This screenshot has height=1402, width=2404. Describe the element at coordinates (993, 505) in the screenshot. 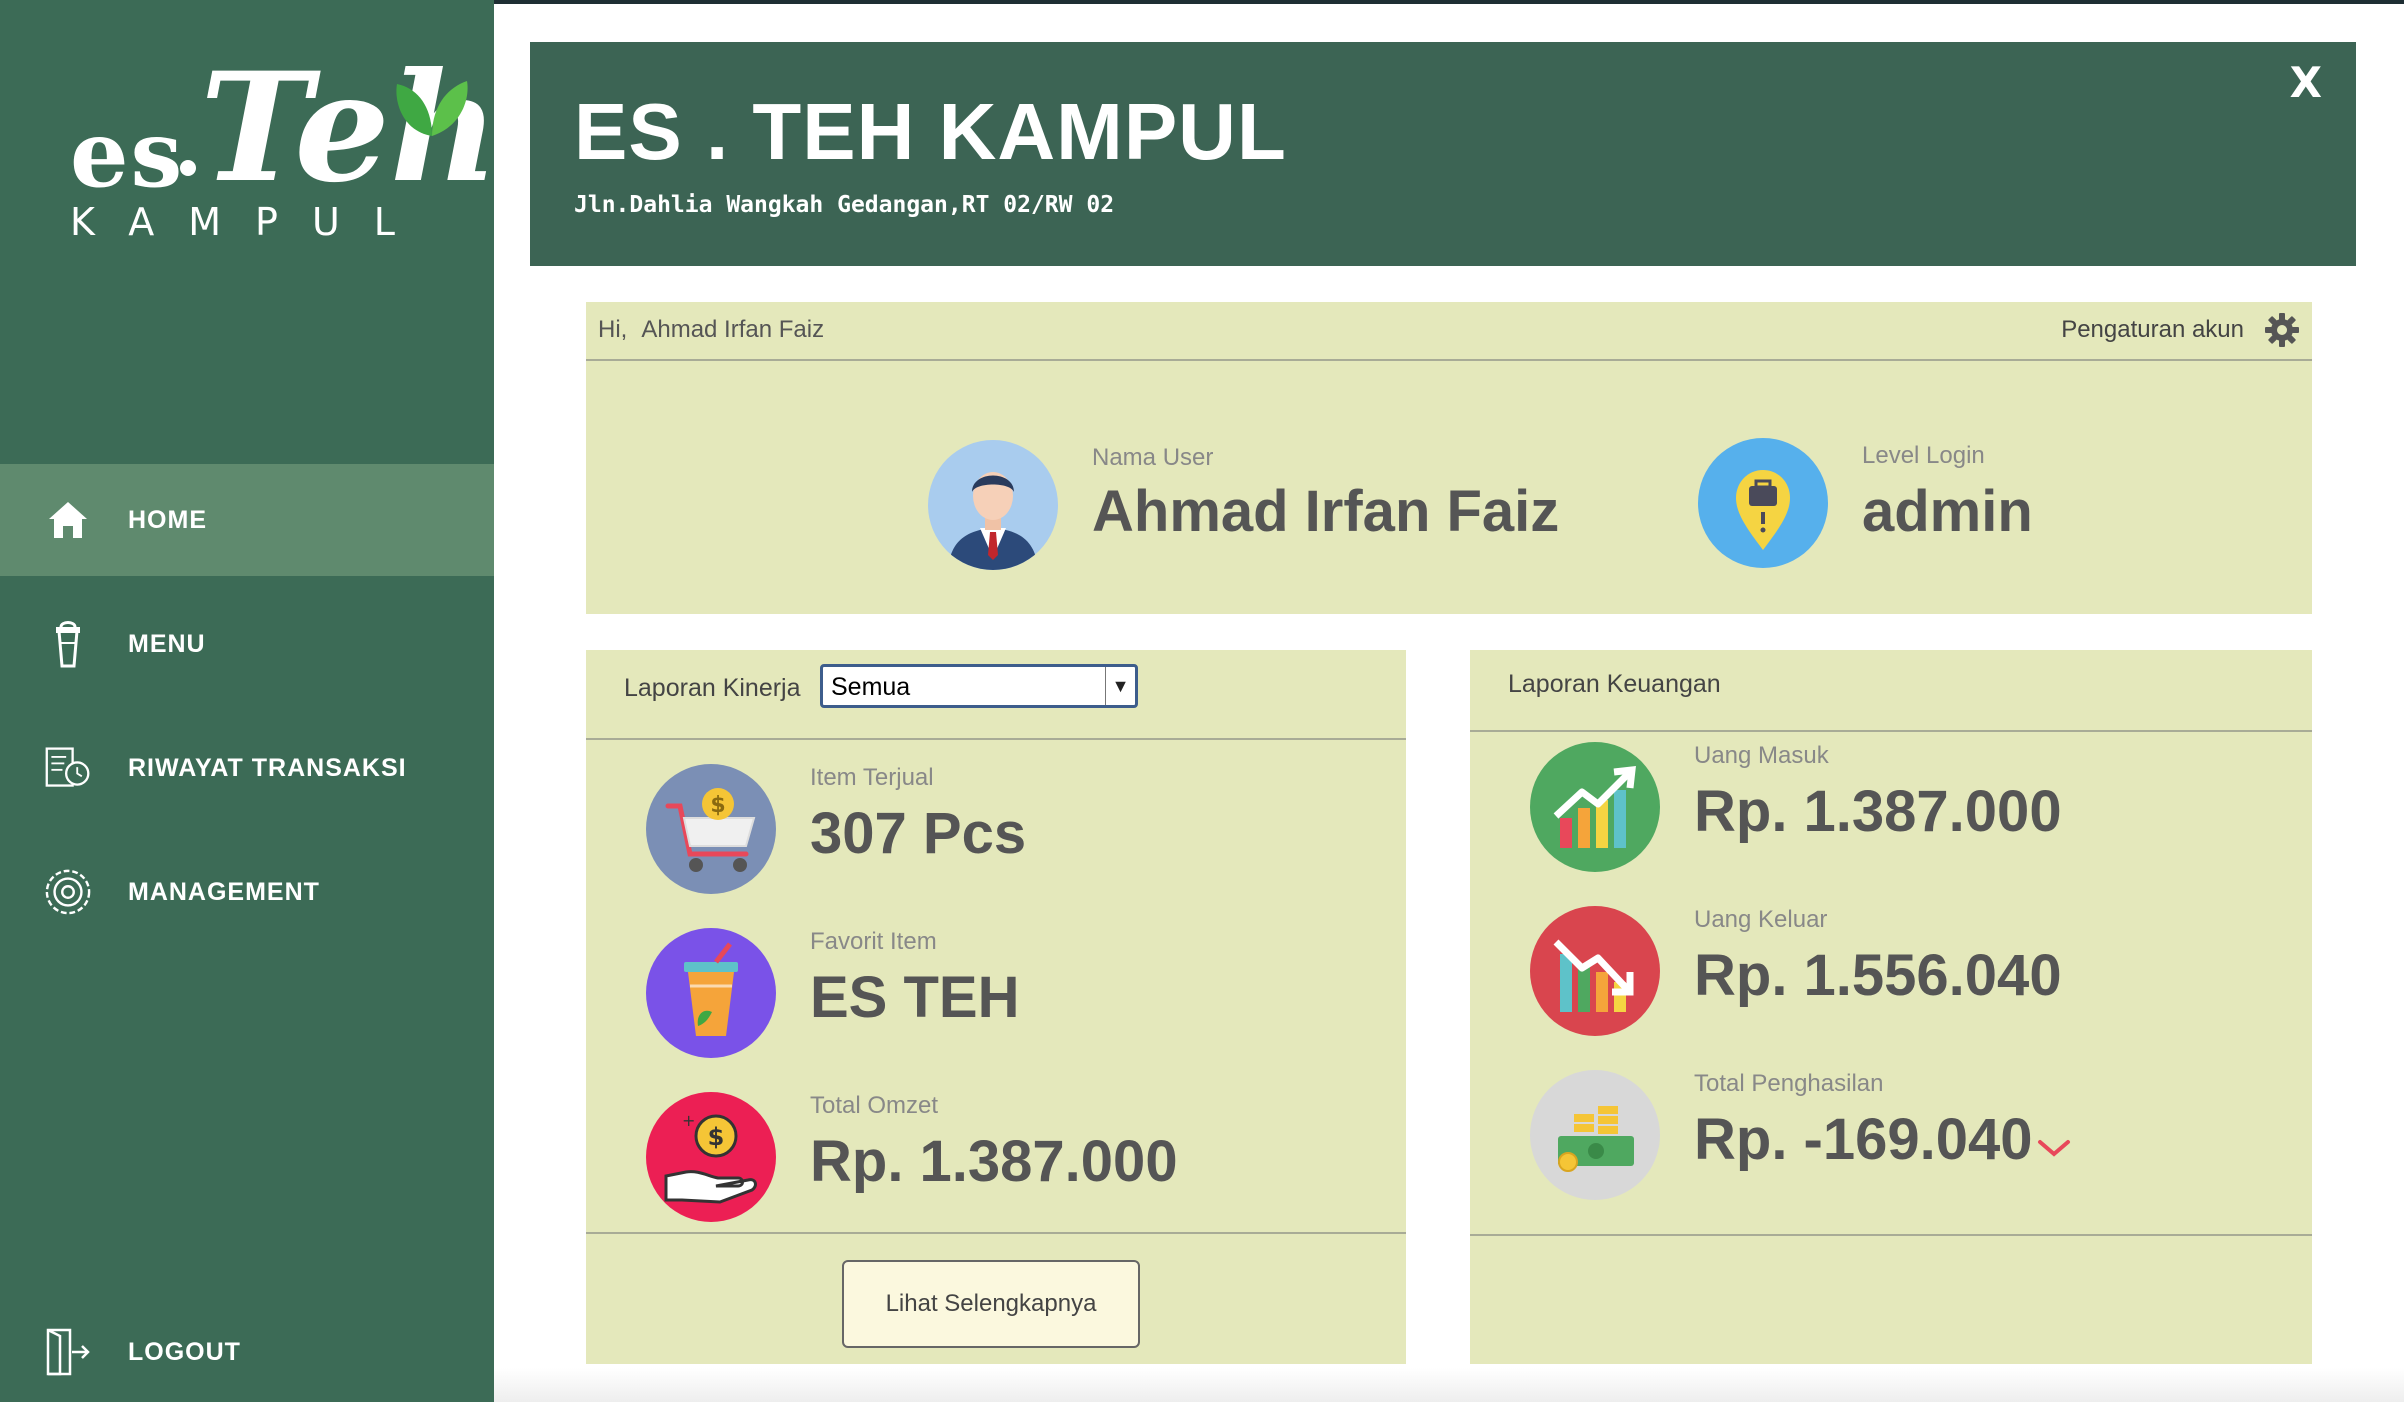

I see `user-avatar-icon` at that location.